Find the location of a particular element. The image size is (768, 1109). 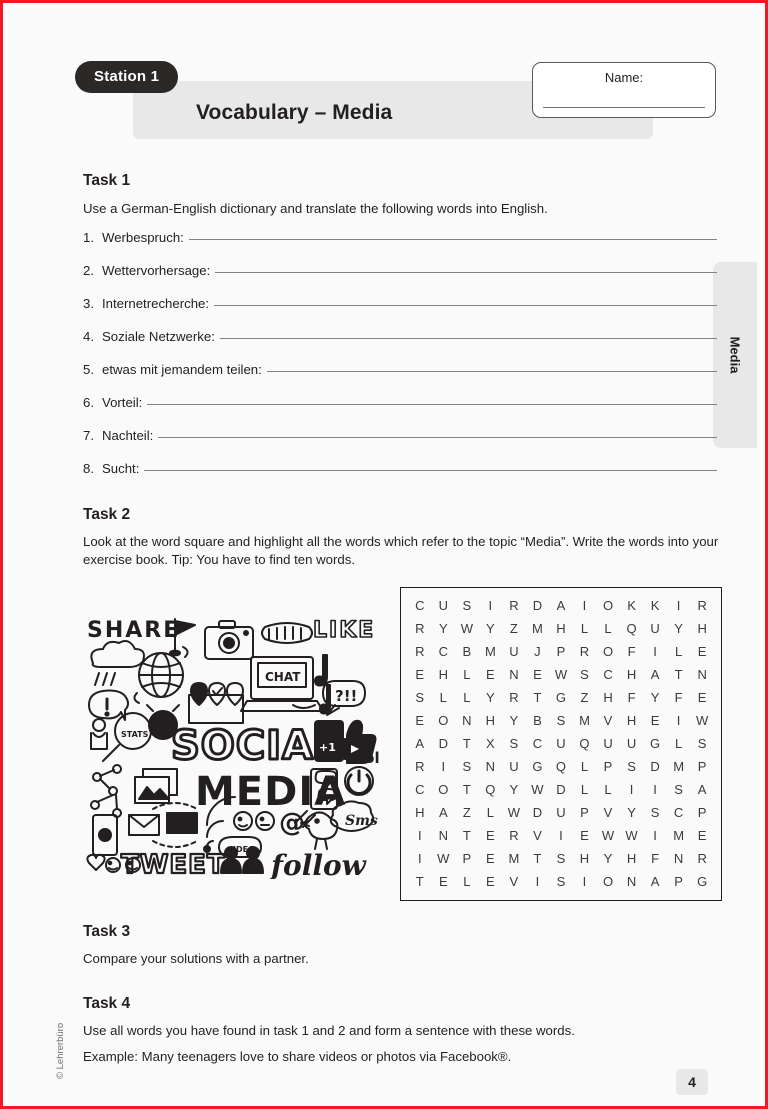

list-item: 5. etwas mit jemandem teilen: is located at coordinates (400, 378).